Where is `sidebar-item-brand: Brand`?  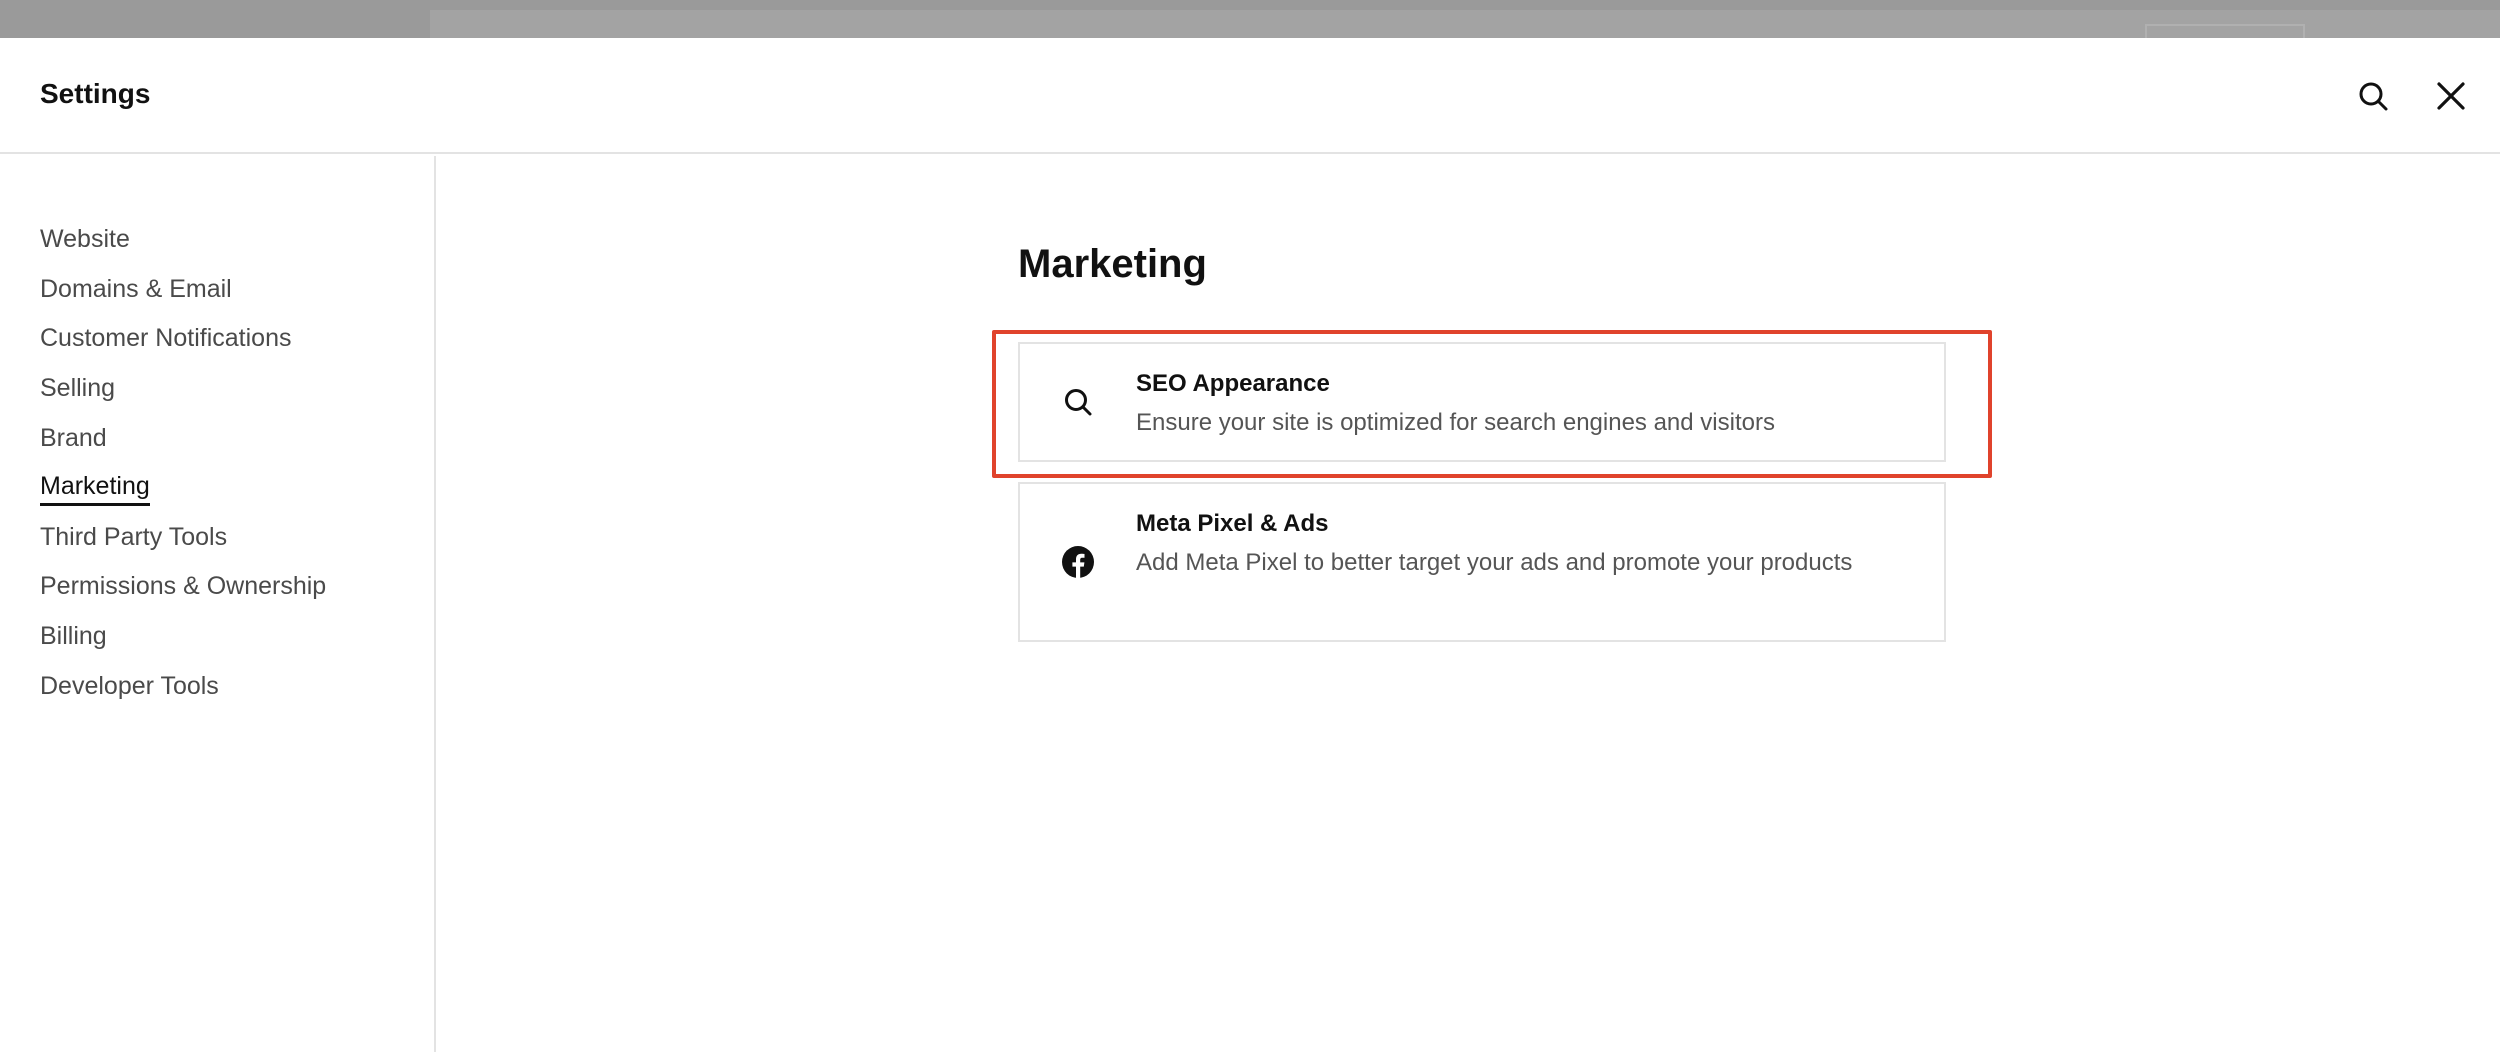 sidebar-item-brand: Brand is located at coordinates (183, 439).